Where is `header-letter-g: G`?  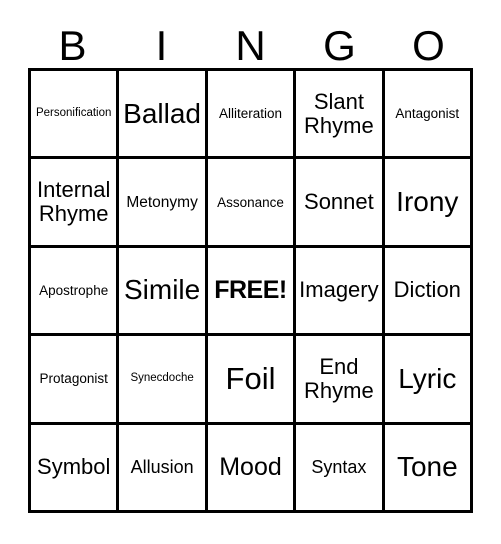
header-letter-g: G is located at coordinates (339, 45).